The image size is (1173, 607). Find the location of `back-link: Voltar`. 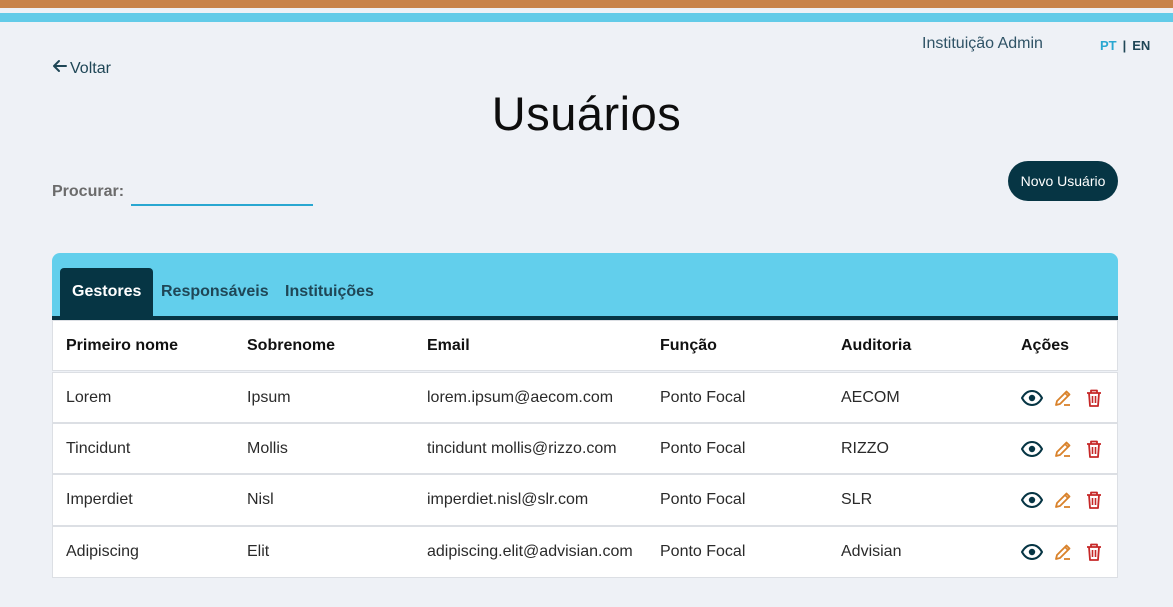

back-link: Voltar is located at coordinates (81, 68).